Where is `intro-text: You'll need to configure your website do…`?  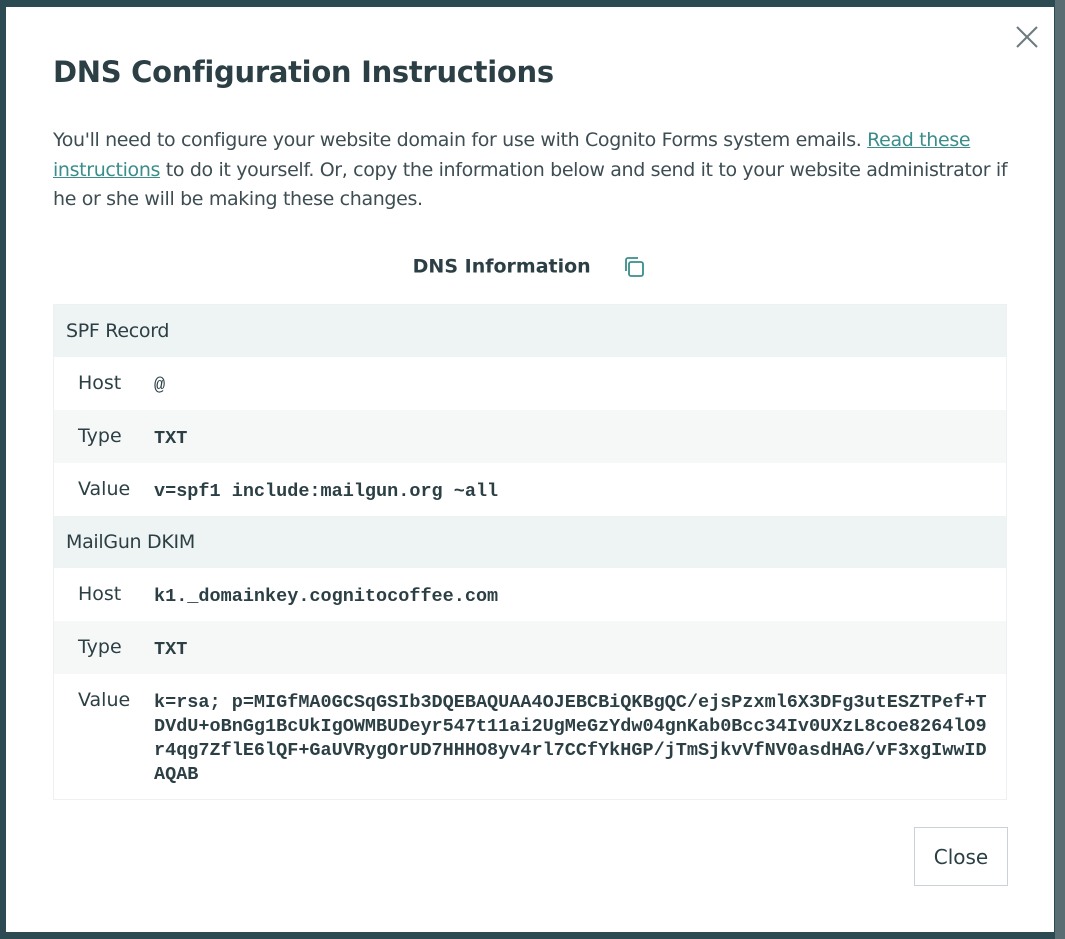
intro-text: You'll need to configure your website do… is located at coordinates (533, 170).